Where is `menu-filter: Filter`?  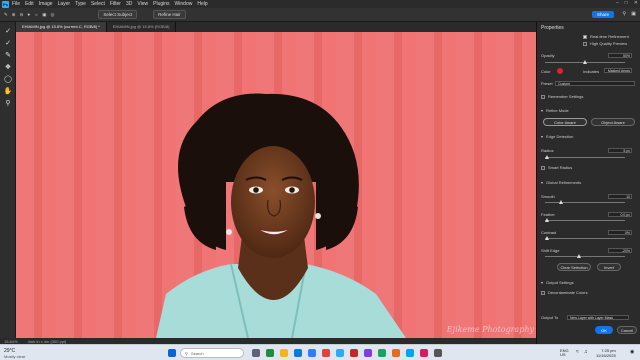
menu-filter: Filter is located at coordinates (115, 4).